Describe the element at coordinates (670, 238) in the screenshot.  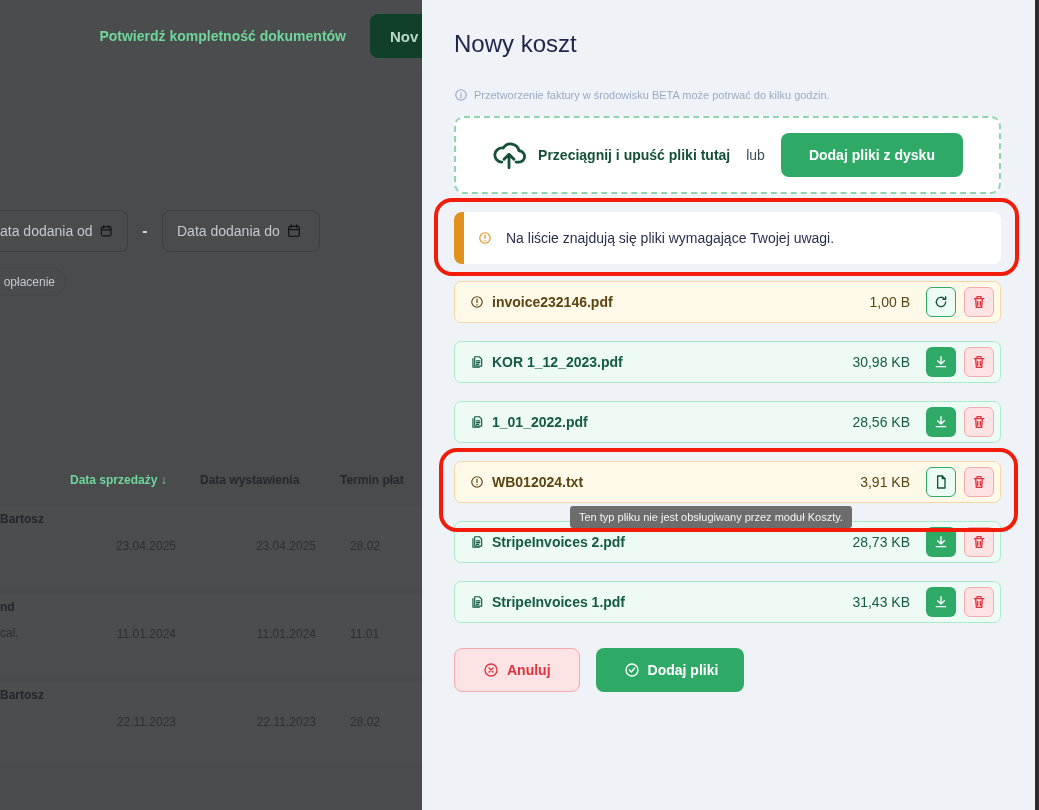
I see `alert-text: Na liście znajdują się pliki wymagające Twojej uwagi.` at that location.